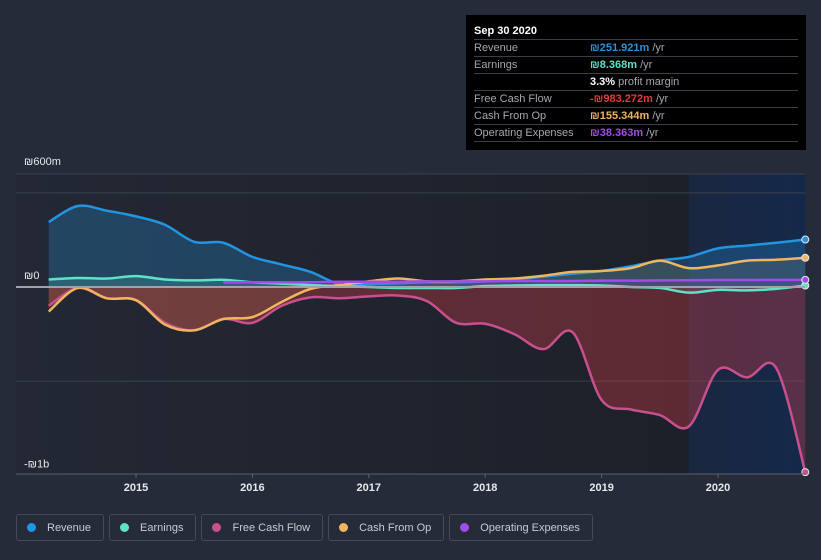 This screenshot has width=821, height=560. Describe the element at coordinates (636, 31) in the screenshot. I see `tooltip-date: Sep 30 2020` at that location.